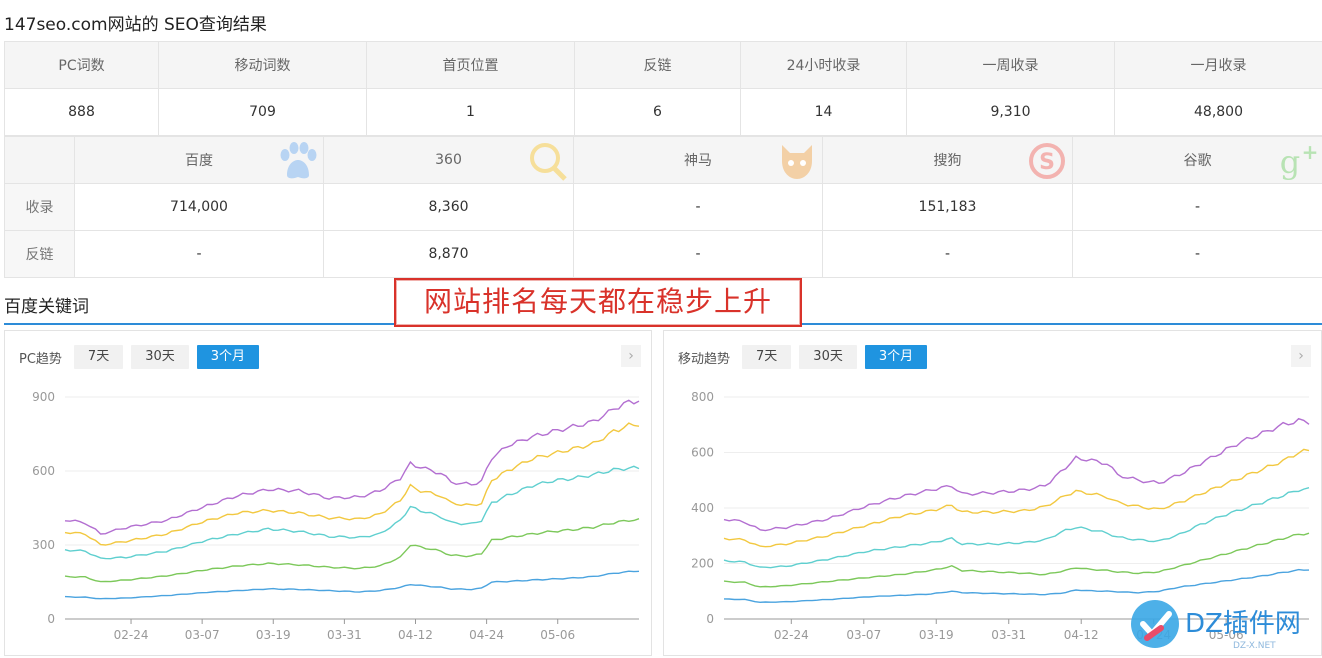 The height and width of the screenshot is (658, 1322). Describe the element at coordinates (698, 207) in the screenshot. I see `index-shenma: -` at that location.